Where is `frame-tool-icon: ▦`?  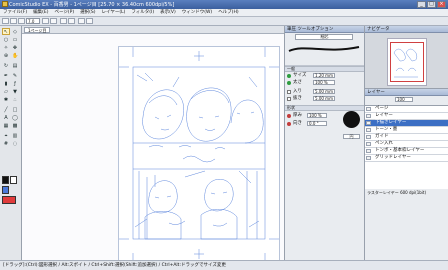
frame-tool-icon: ▦ is located at coordinates (6, 125).